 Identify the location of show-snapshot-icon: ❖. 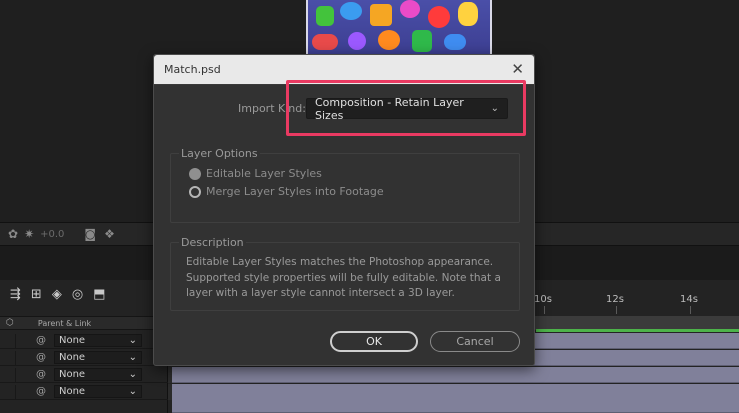
(109, 234).